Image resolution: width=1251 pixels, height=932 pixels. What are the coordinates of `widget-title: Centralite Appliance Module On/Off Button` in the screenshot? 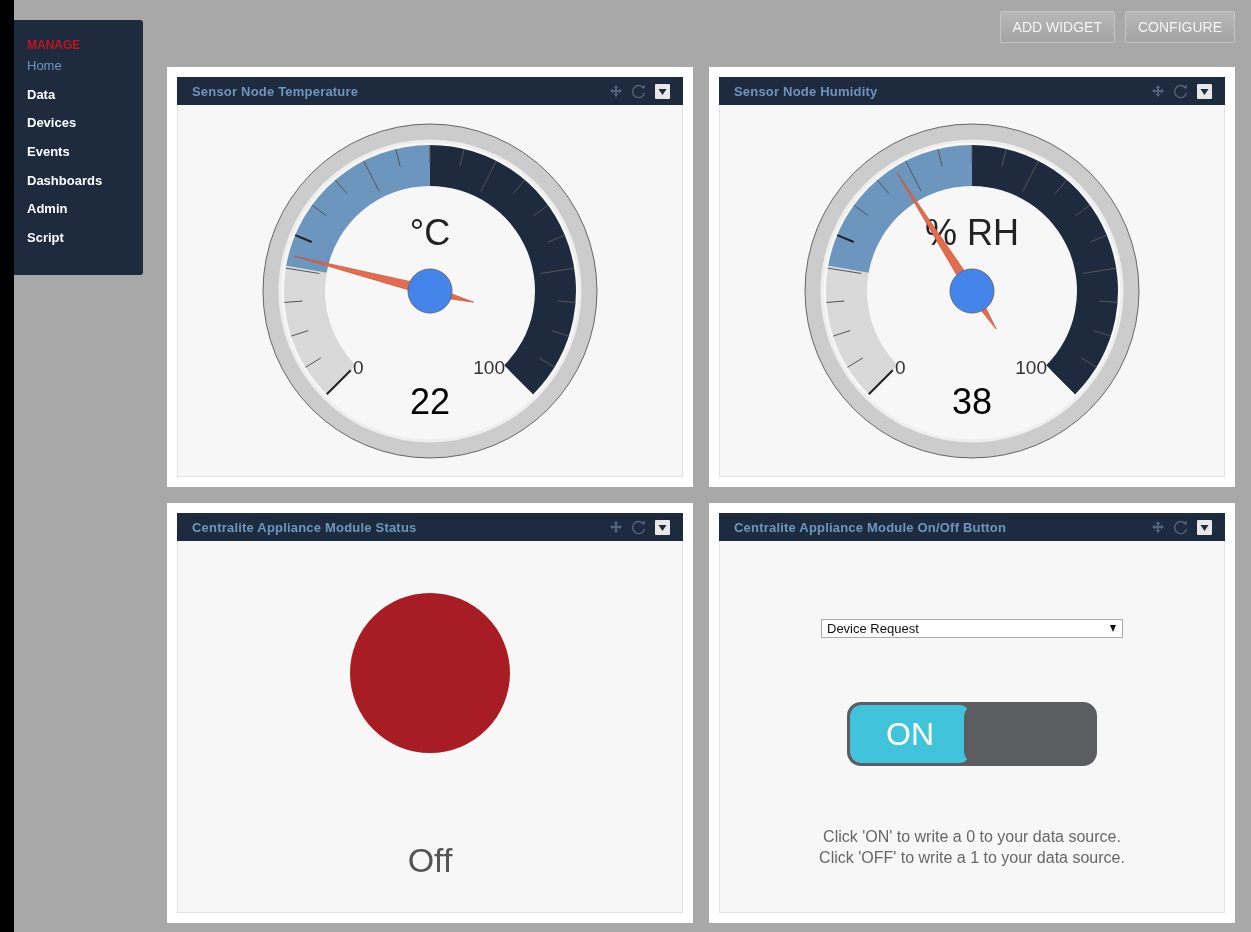 It's located at (870, 527).